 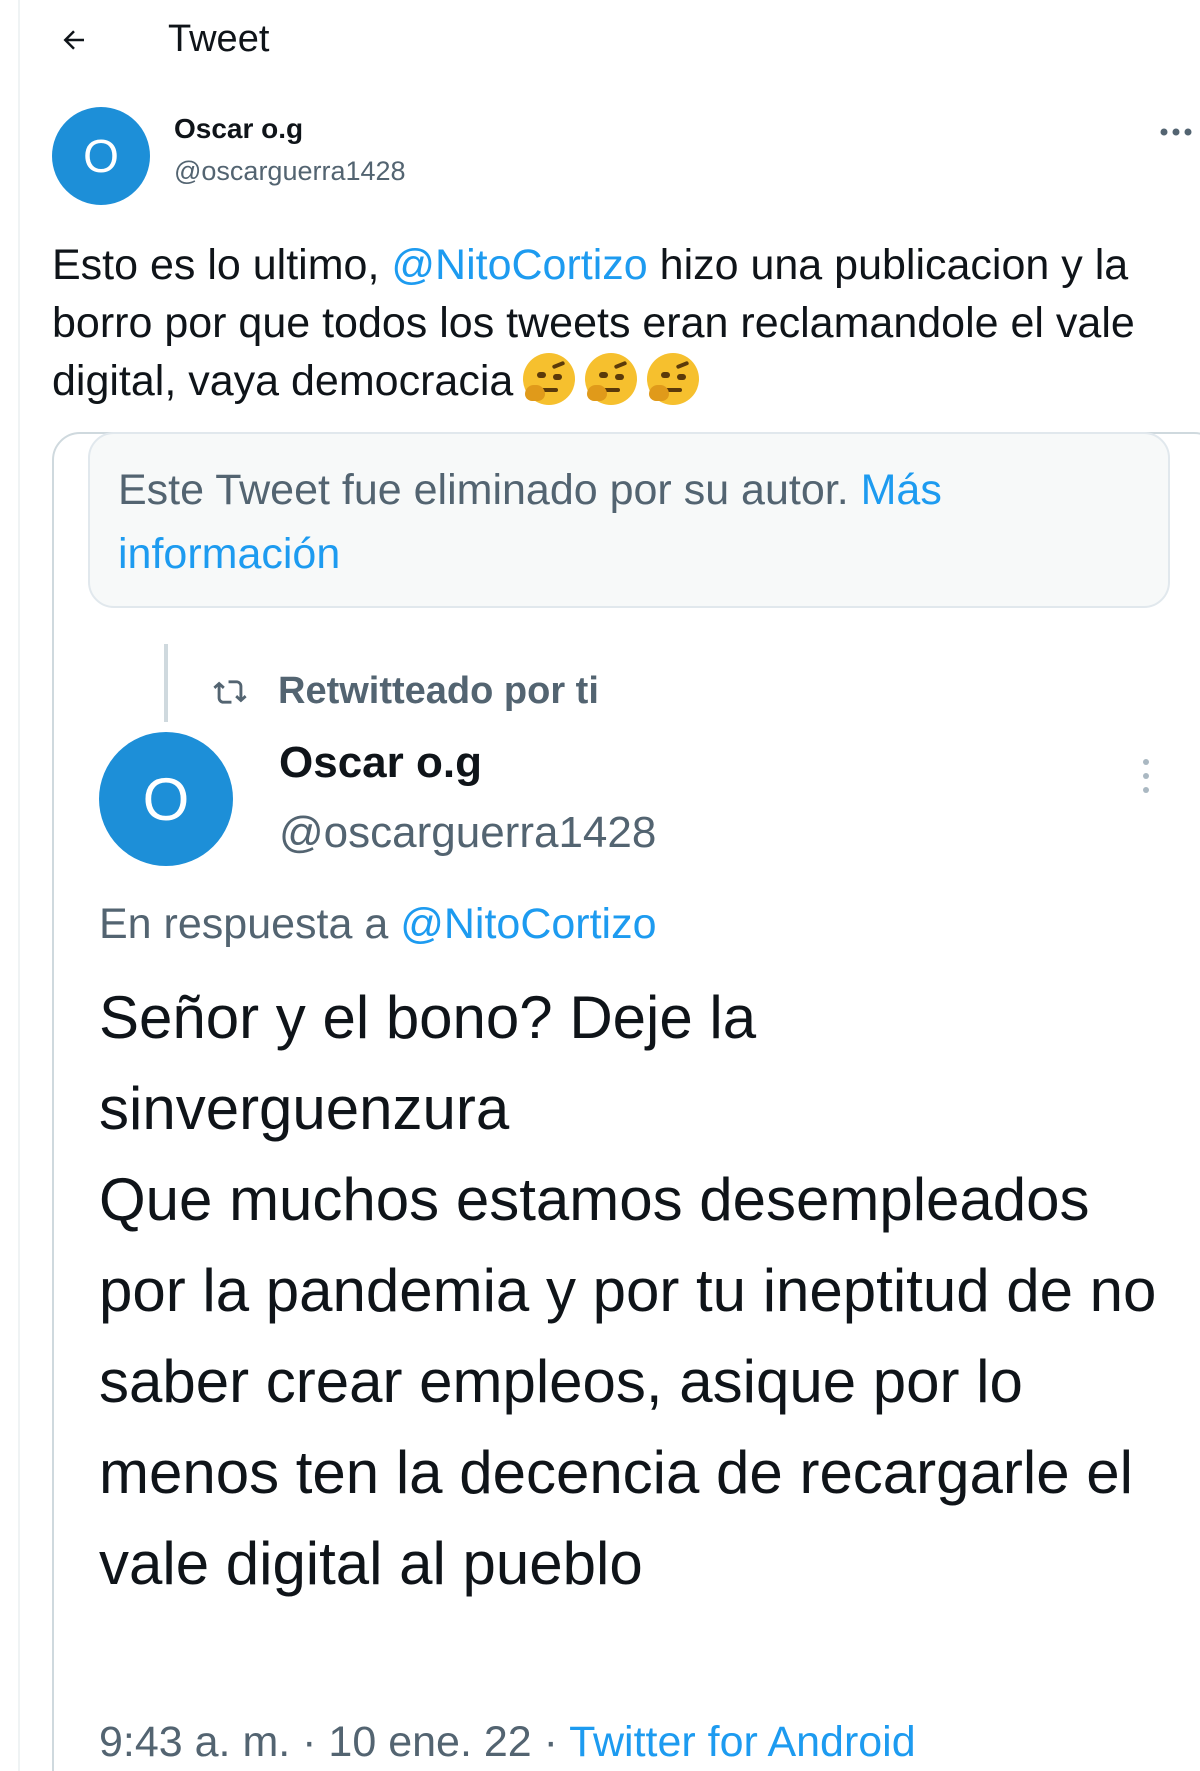 What do you see at coordinates (230, 692) in the screenshot?
I see `retweet-icon` at bounding box center [230, 692].